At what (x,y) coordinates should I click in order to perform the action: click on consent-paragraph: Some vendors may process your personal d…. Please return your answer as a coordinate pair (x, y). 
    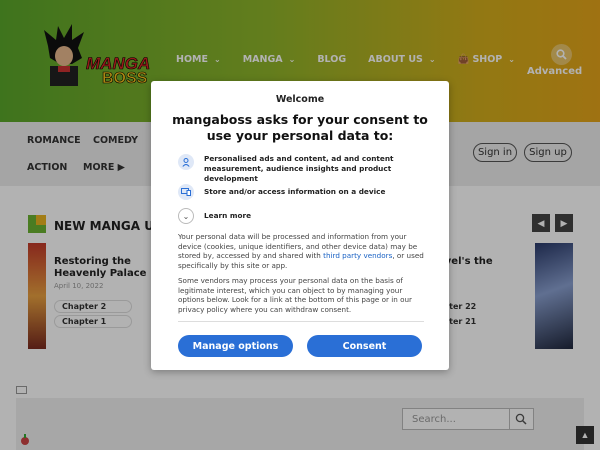
    Looking at the image, I should click on (295, 295).